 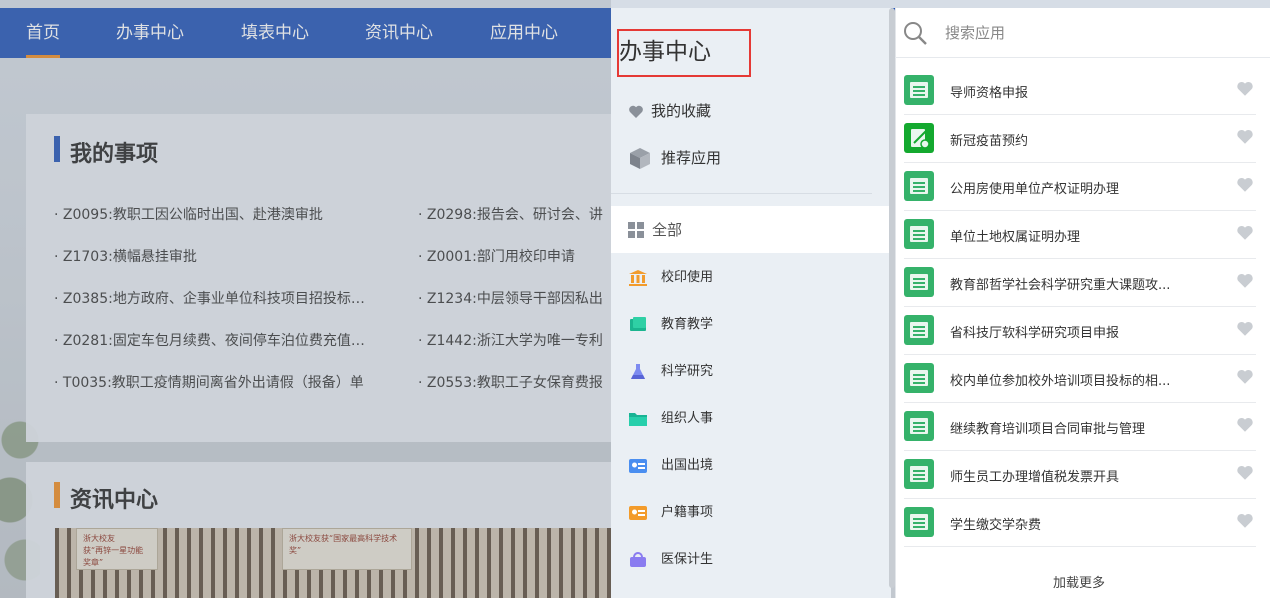 What do you see at coordinates (399, 33) in the screenshot?
I see `nav-news-center: 资讯中心` at bounding box center [399, 33].